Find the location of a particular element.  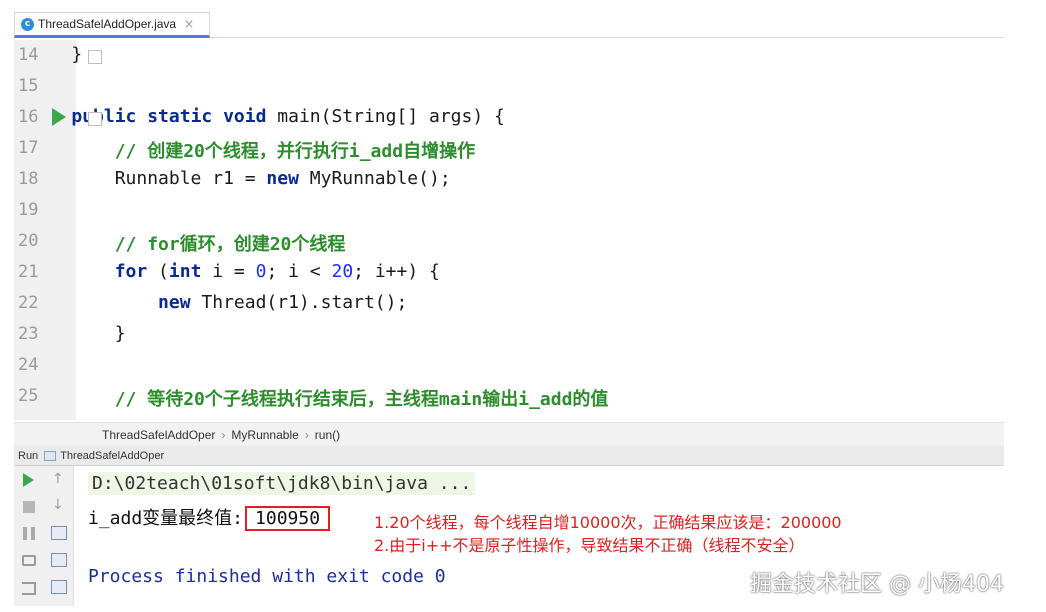

code-line: 15 is located at coordinates (509, 86).